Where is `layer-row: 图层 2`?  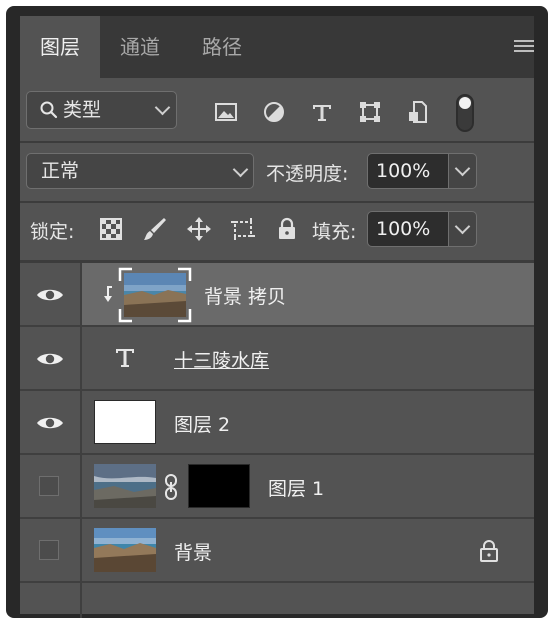
layer-row: 图层 2 is located at coordinates (277, 423).